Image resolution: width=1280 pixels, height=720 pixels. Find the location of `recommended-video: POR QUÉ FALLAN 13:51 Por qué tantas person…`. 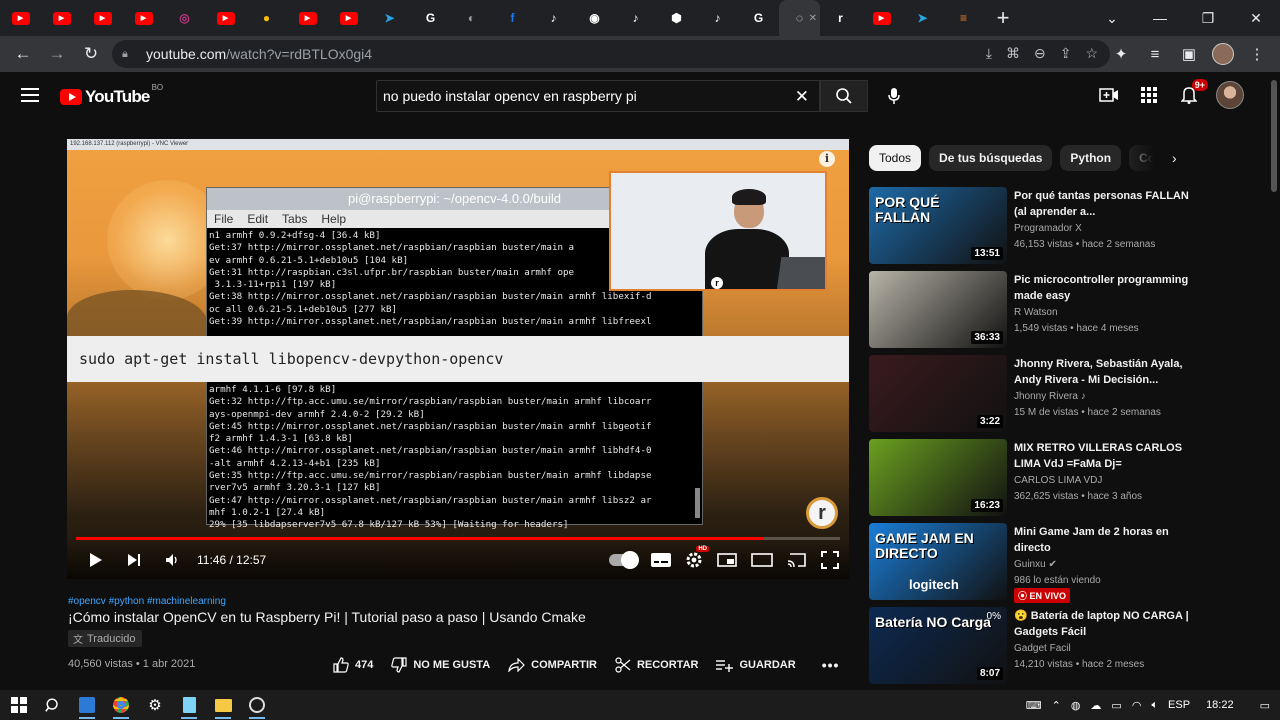

recommended-video: POR QUÉ FALLAN 13:51 Por qué tantas person… is located at coordinates (1034, 229).